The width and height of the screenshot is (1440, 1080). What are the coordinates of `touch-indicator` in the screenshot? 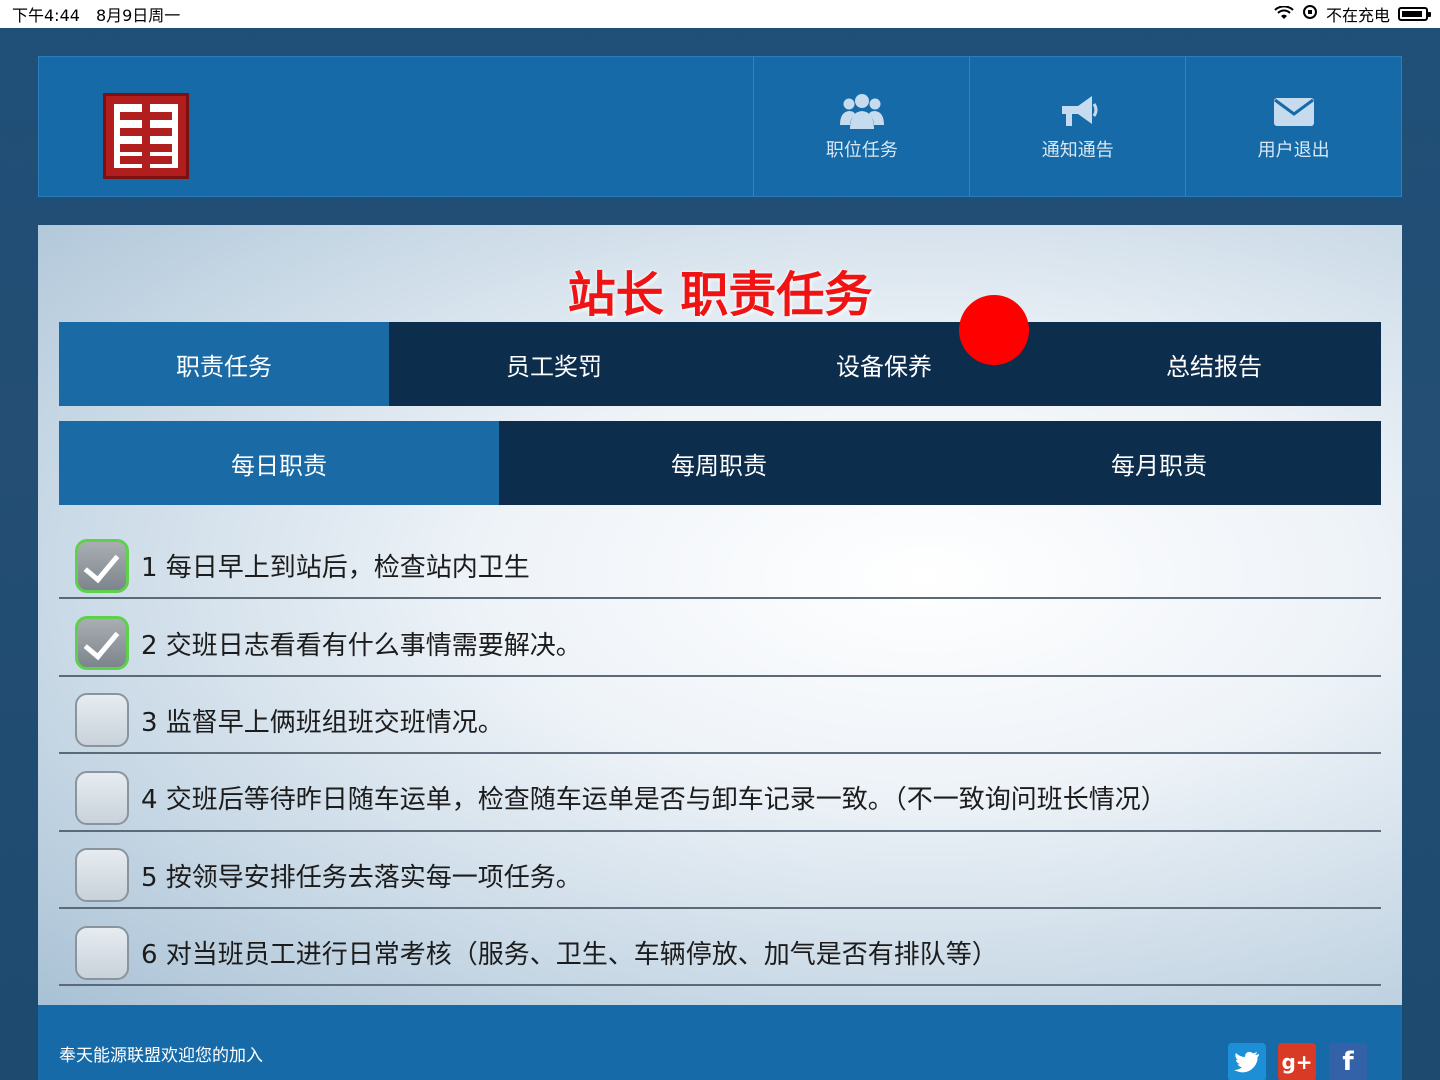 It's located at (994, 330).